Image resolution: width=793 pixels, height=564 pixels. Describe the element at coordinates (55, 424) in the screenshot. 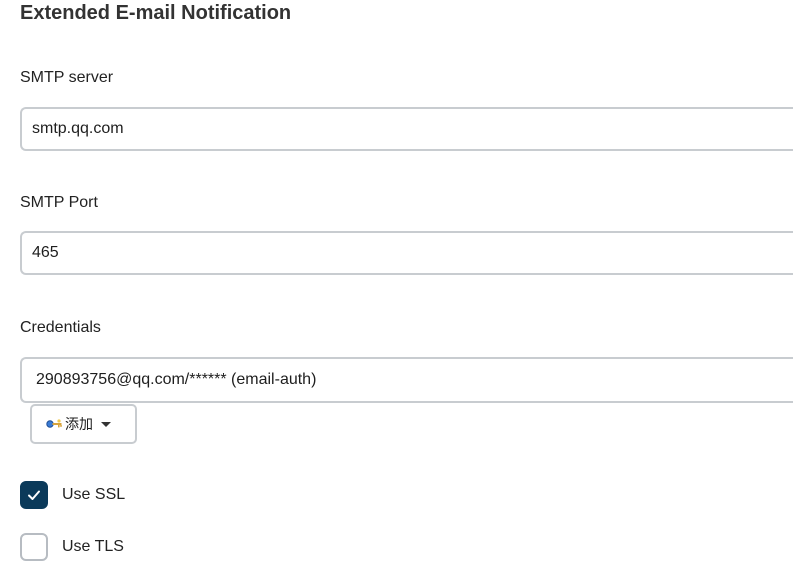

I see `key-icon` at that location.